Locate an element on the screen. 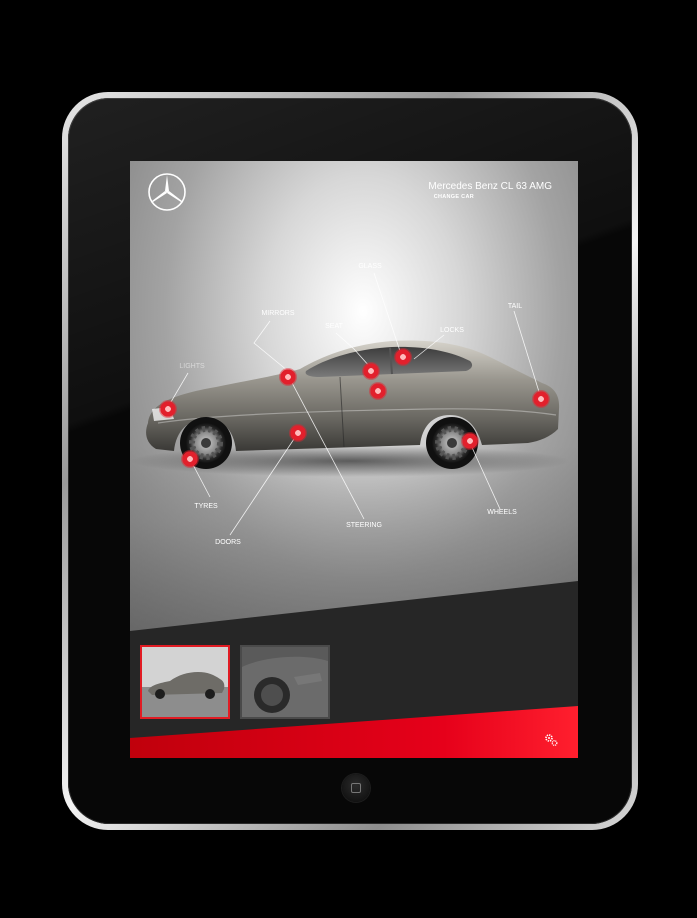  hotspot-tail is located at coordinates (541, 399).